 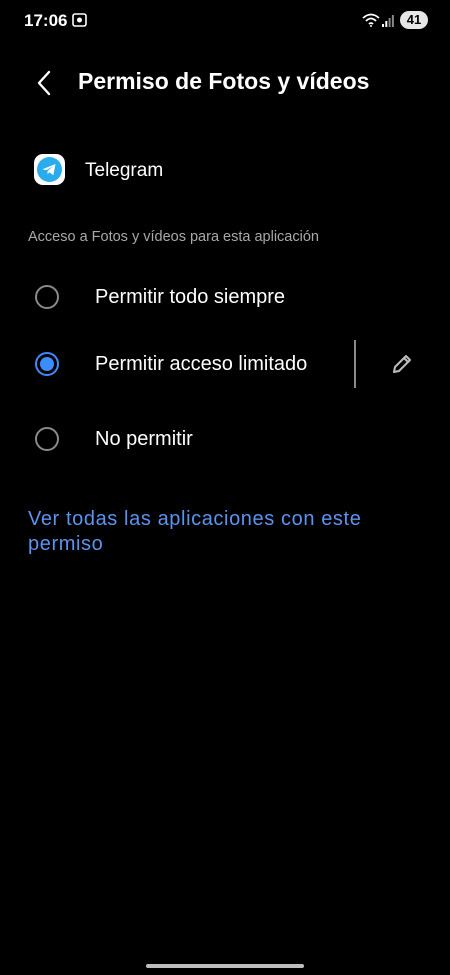 I want to click on divider, so click(x=355, y=364).